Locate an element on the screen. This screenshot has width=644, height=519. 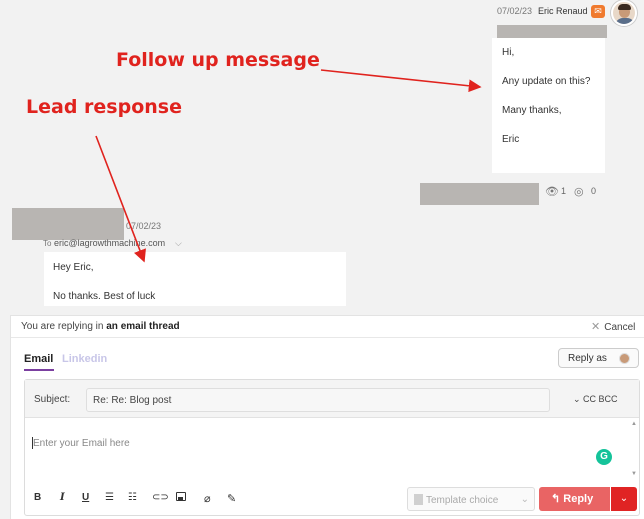
underline-icon: U is located at coordinates (85, 497).